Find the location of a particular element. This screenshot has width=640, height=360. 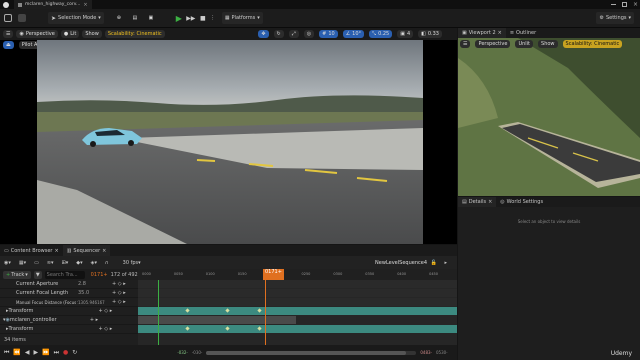

add-key-icon: ◈▾ is located at coordinates (94, 263).